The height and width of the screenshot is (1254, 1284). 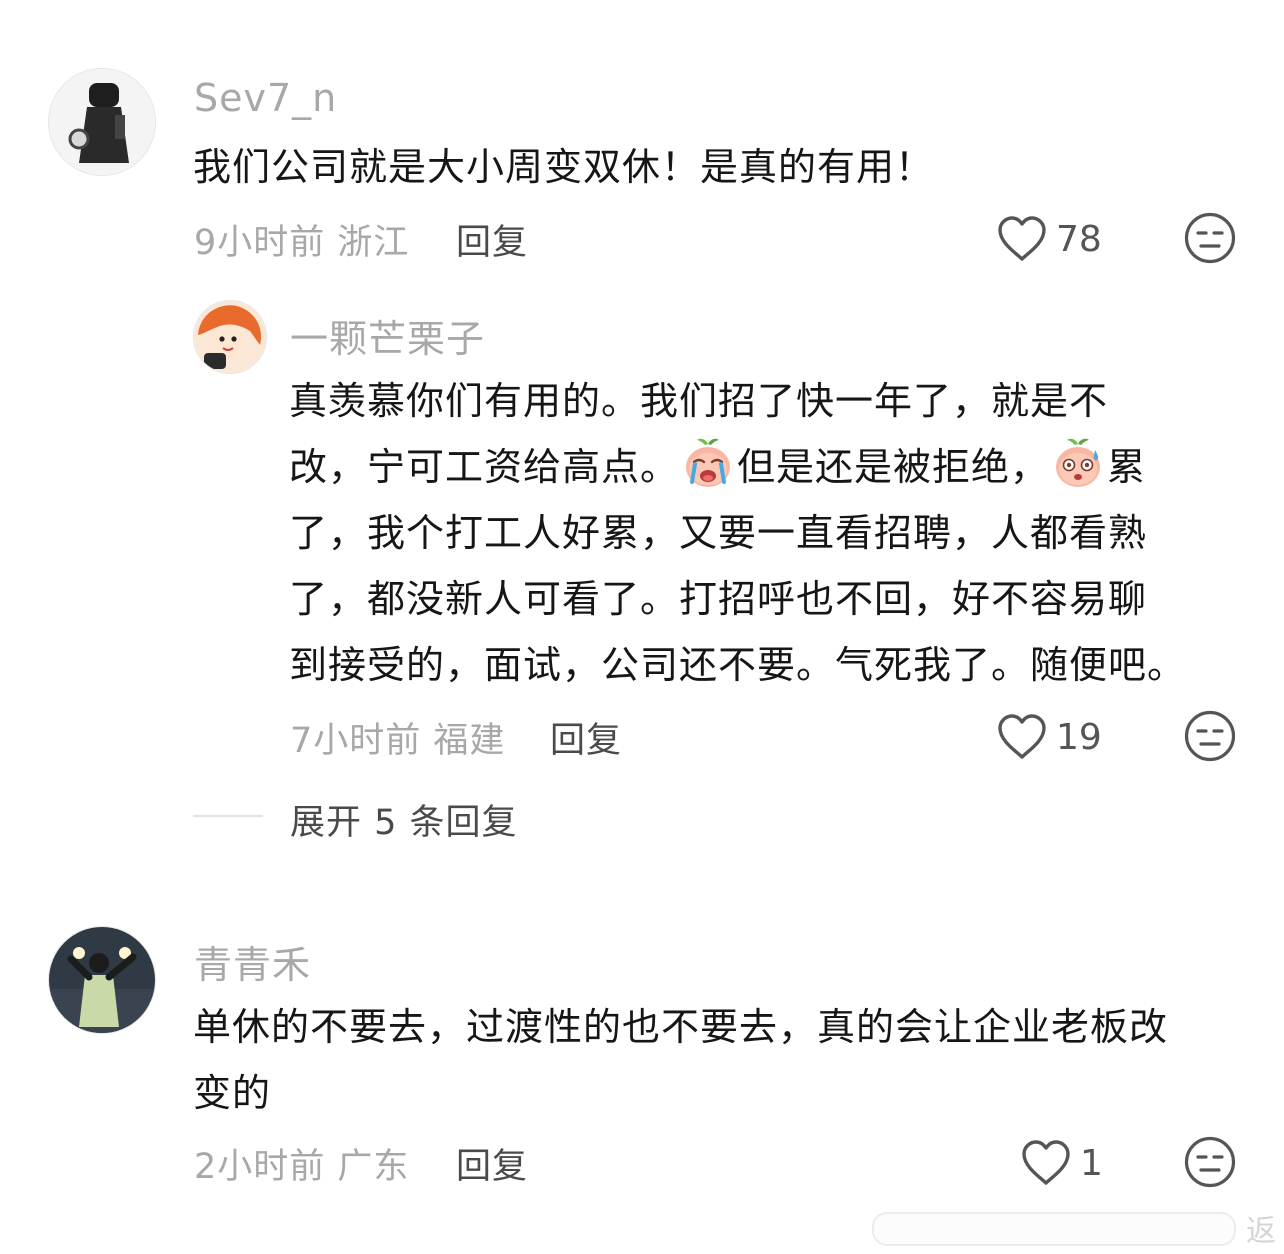 What do you see at coordinates (260, 243) in the screenshot?
I see `comment-time: 9小时前` at bounding box center [260, 243].